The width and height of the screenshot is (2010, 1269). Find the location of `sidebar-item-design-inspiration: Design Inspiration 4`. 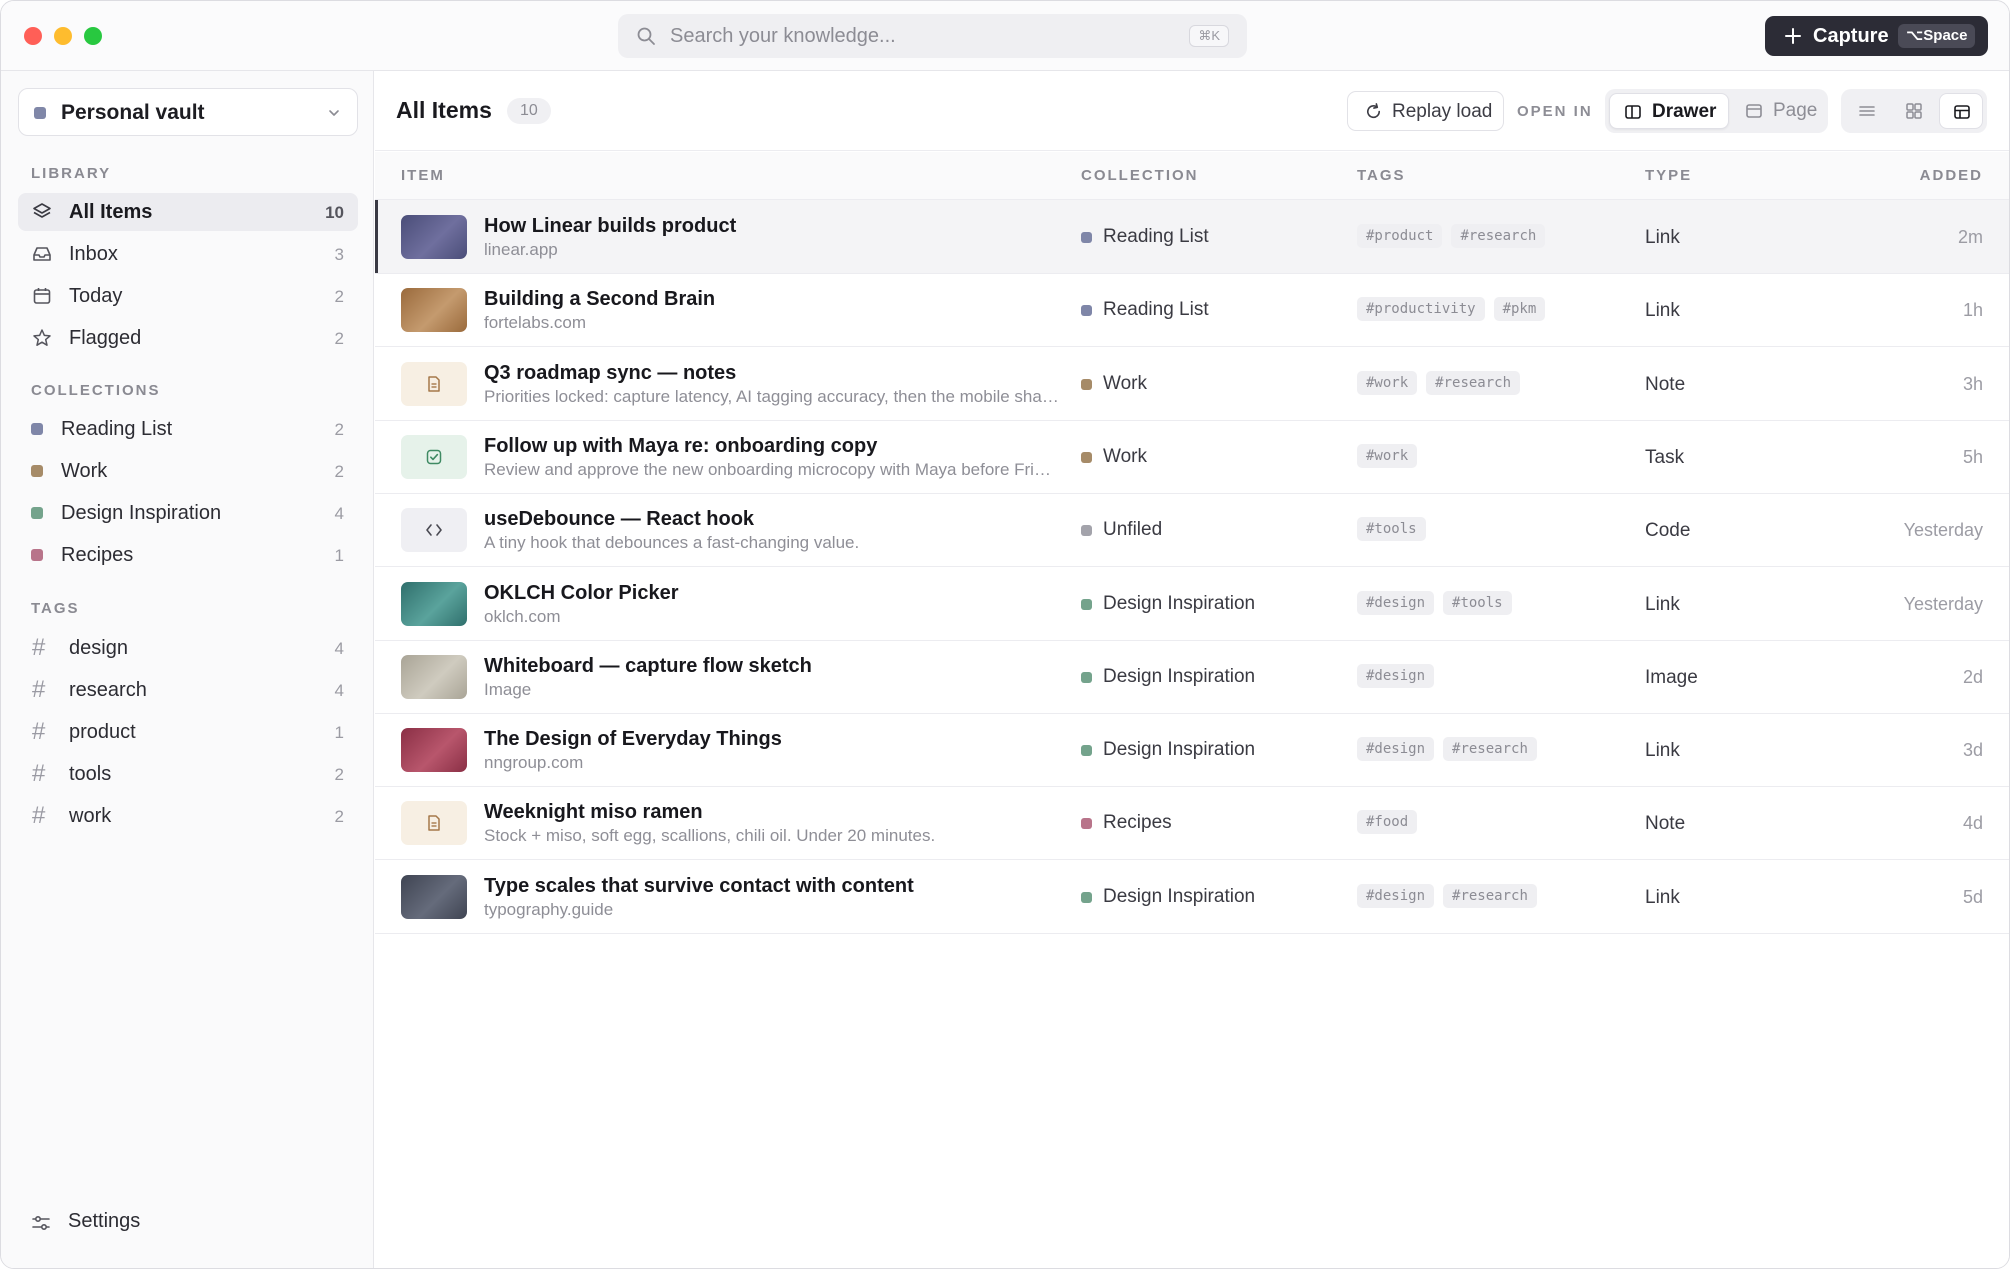

sidebar-item-design-inspiration: Design Inspiration 4 is located at coordinates (188, 513).